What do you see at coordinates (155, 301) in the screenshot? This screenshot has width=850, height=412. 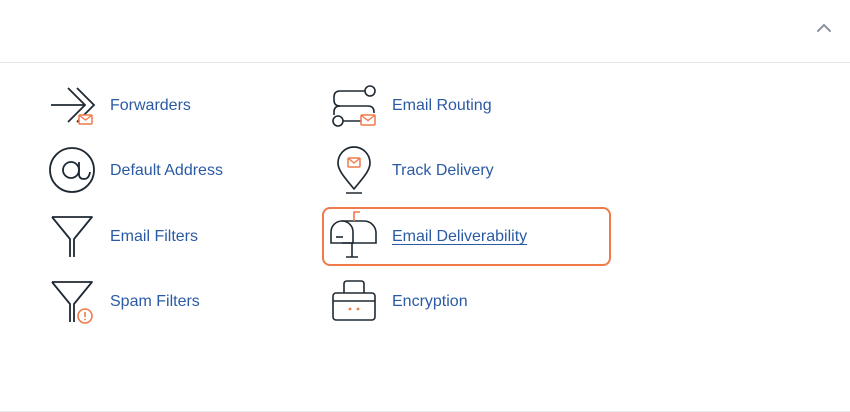 I see `spam-filters-label: Spam Filters` at bounding box center [155, 301].